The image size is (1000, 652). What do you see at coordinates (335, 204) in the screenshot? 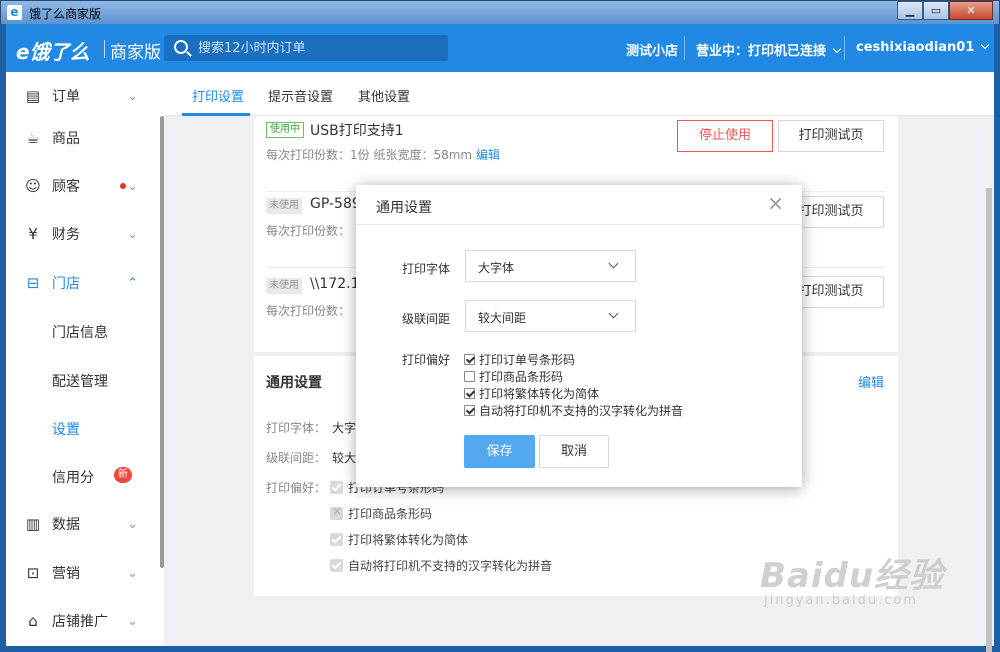
I see `printer-name: GP-589` at bounding box center [335, 204].